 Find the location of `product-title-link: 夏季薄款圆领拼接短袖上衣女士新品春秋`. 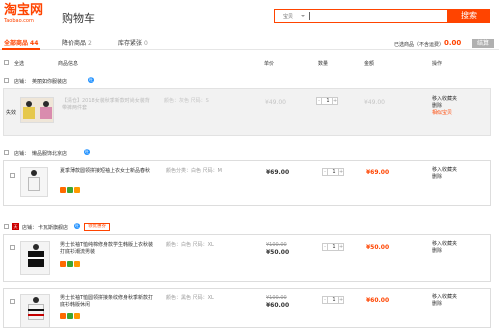

product-title-link: 夏季薄款圆领拼接短袖上衣女士新品春秋 is located at coordinates (108, 171).